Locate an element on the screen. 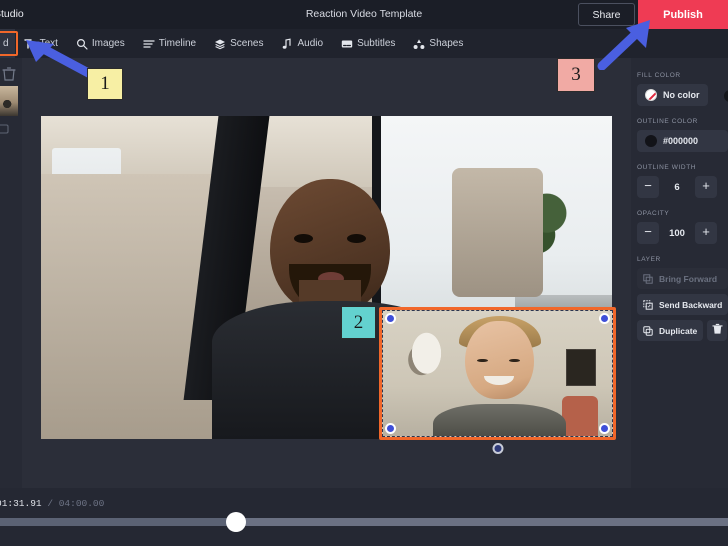  fill-color-group: FILL COLOR No color is located at coordinates (682, 89).